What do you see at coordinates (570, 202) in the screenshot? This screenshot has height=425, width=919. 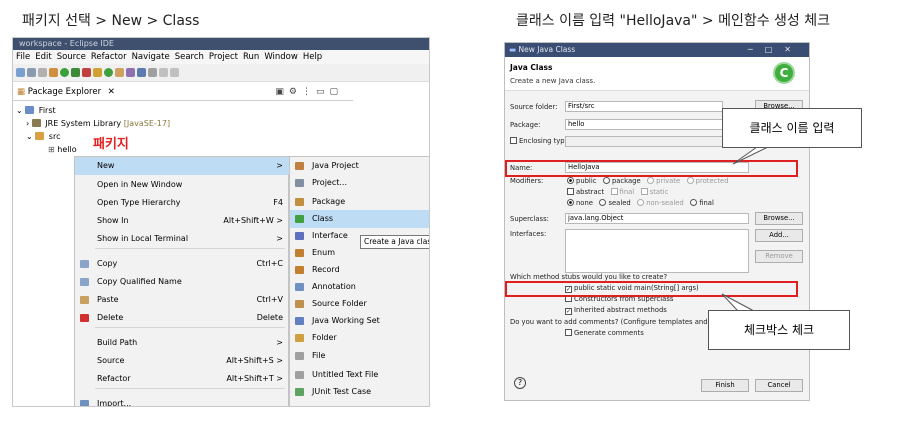 I see `radio-none` at bounding box center [570, 202].